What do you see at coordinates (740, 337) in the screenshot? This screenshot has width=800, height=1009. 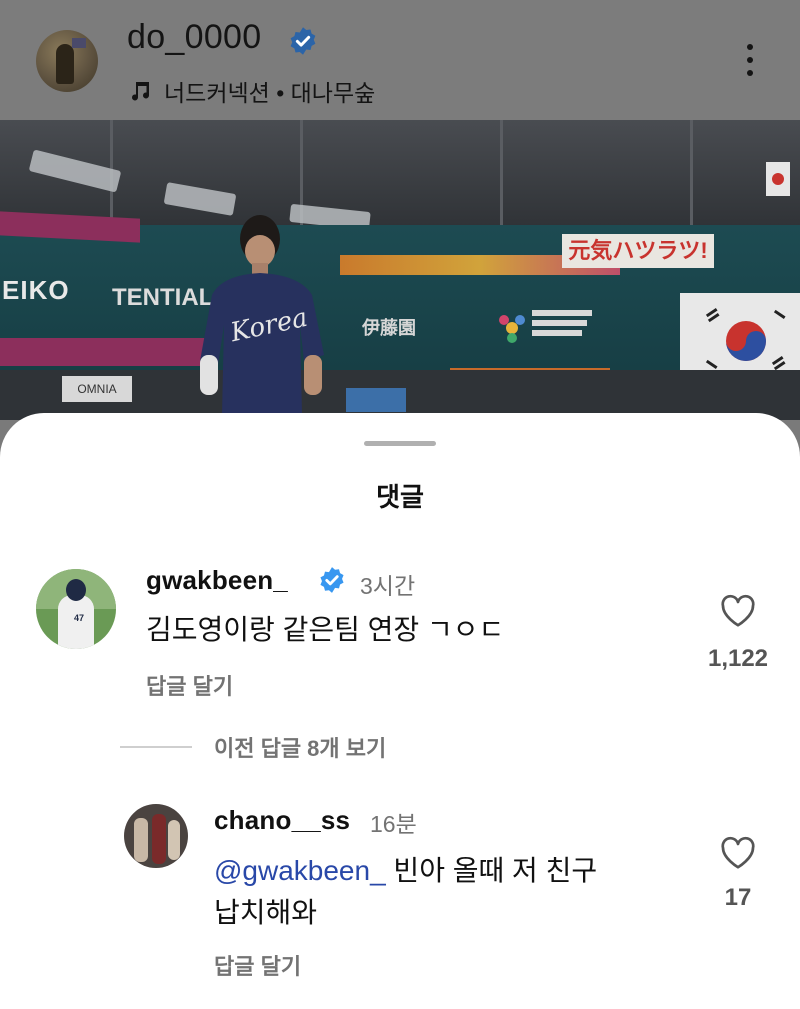 I see `korea-flag` at bounding box center [740, 337].